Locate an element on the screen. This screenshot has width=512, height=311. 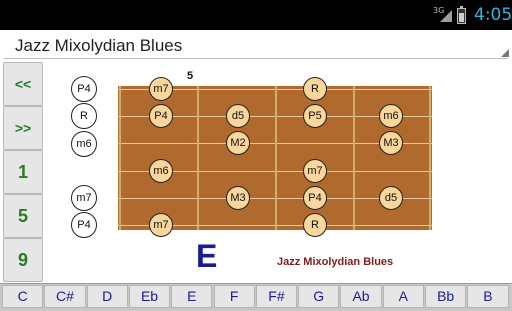
key-button: F is located at coordinates (234, 296).